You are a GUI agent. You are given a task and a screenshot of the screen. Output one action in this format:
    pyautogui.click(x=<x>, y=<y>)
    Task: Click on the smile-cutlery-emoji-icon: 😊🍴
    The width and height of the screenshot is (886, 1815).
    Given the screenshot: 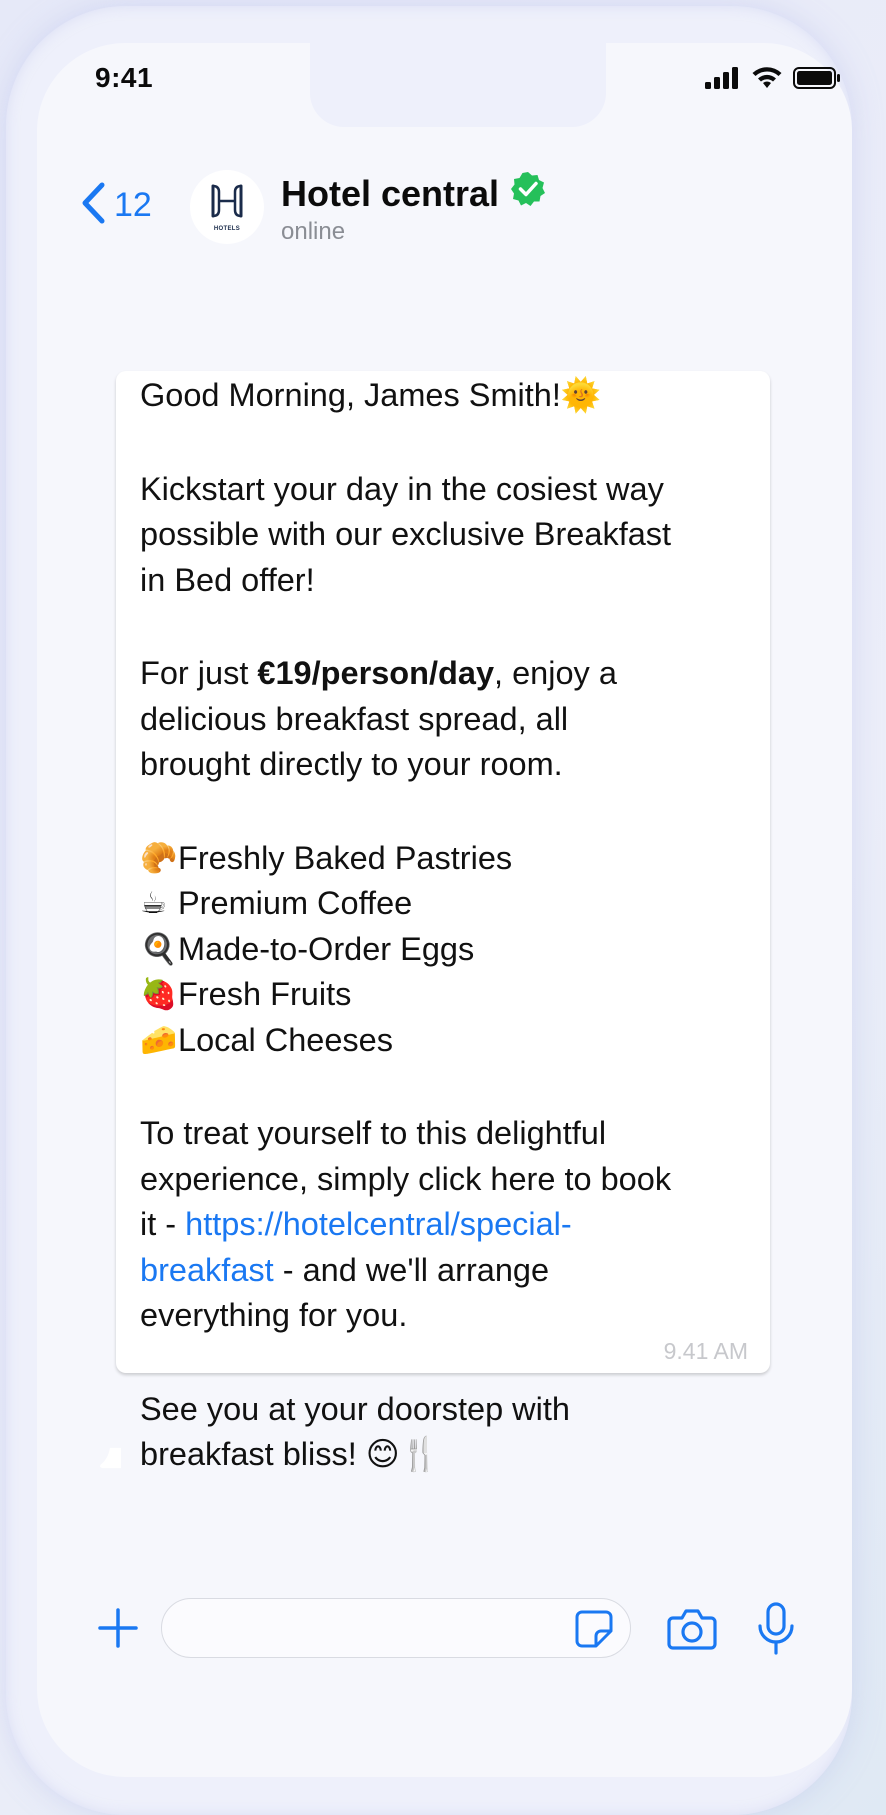 What is the action you would take?
    pyautogui.click(x=403, y=1454)
    